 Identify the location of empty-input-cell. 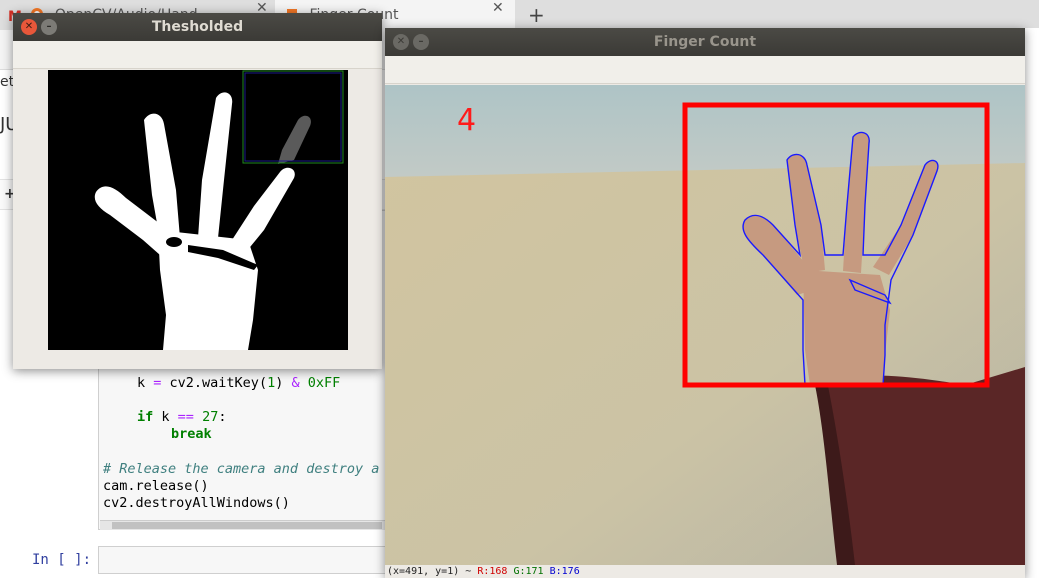
(248, 560).